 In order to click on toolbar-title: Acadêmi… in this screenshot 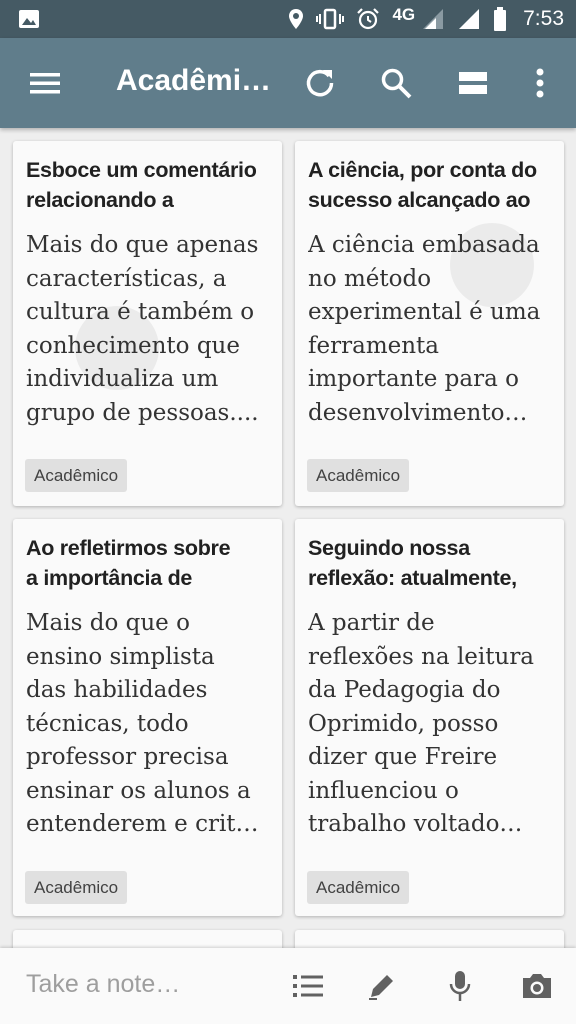, I will do `click(194, 80)`.